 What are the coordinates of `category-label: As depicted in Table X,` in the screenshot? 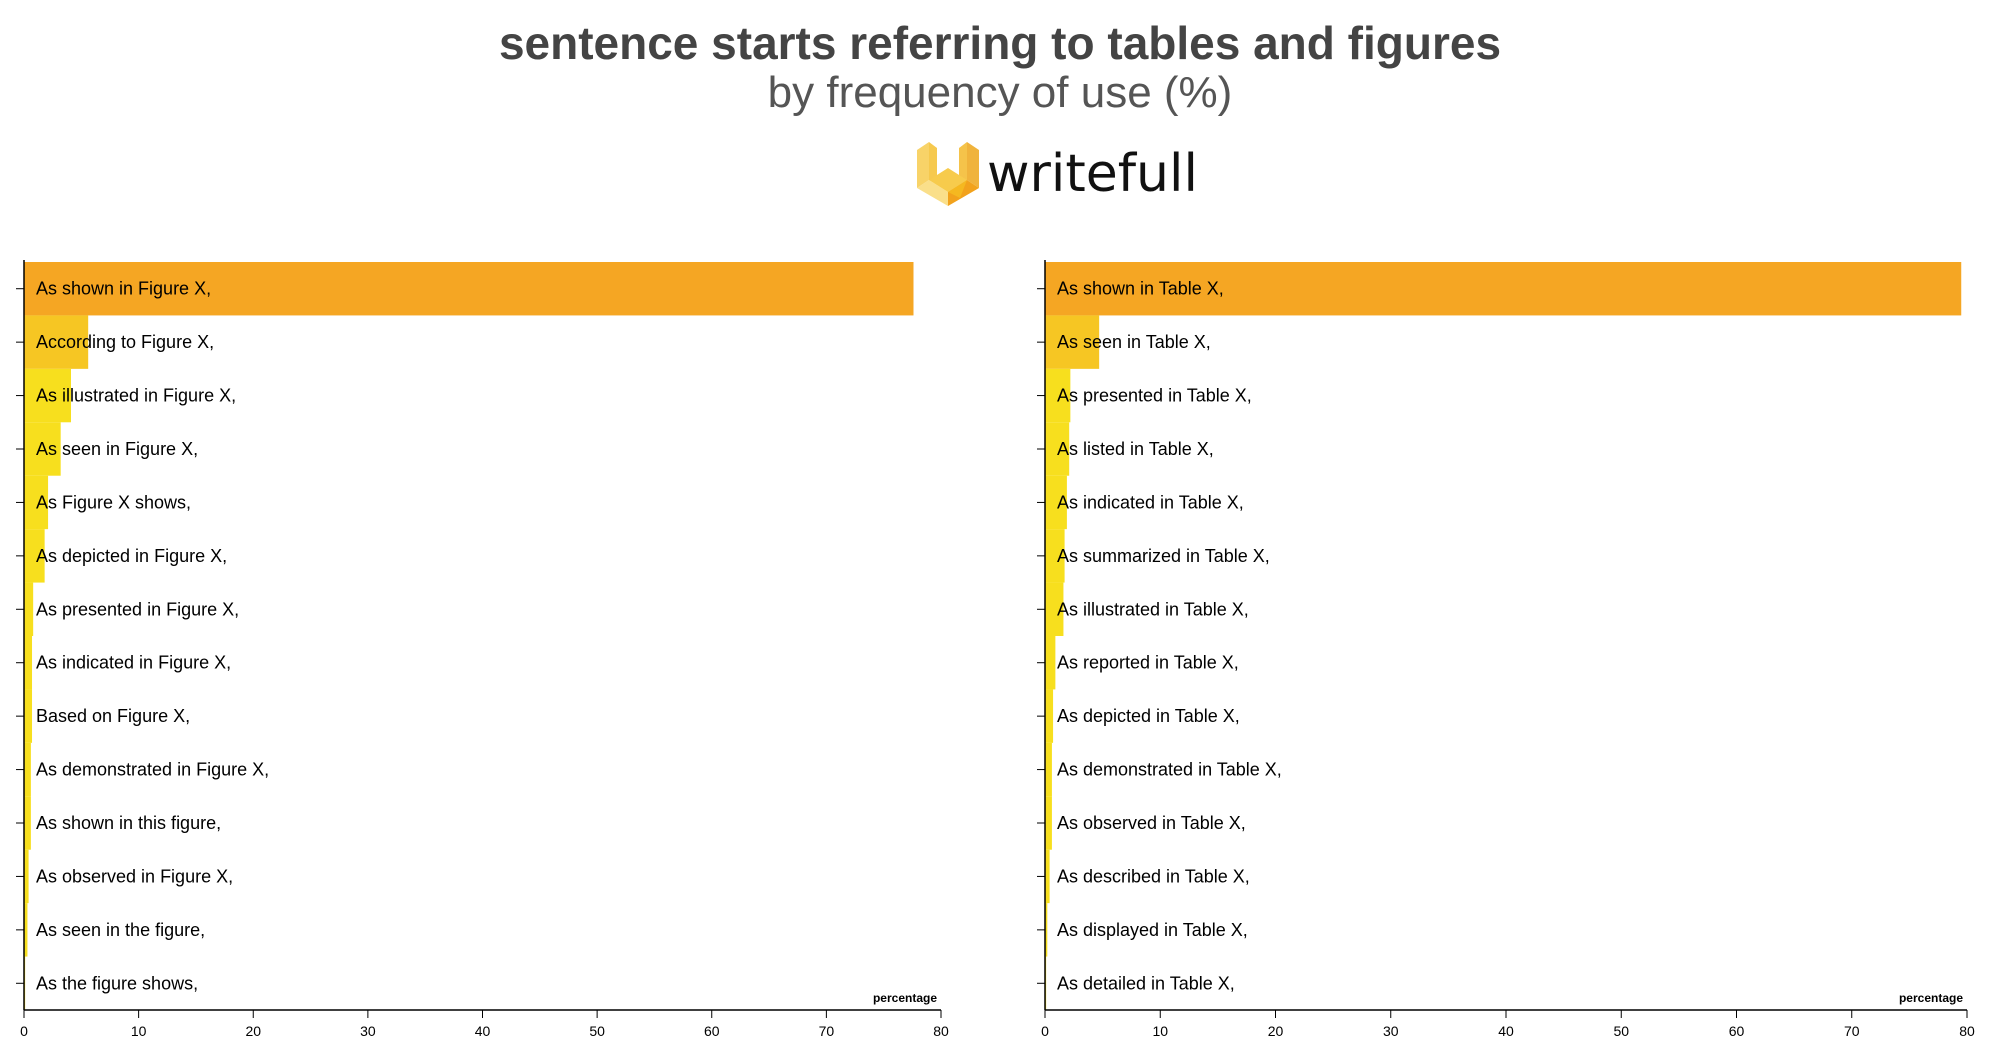 It's located at (1148, 716).